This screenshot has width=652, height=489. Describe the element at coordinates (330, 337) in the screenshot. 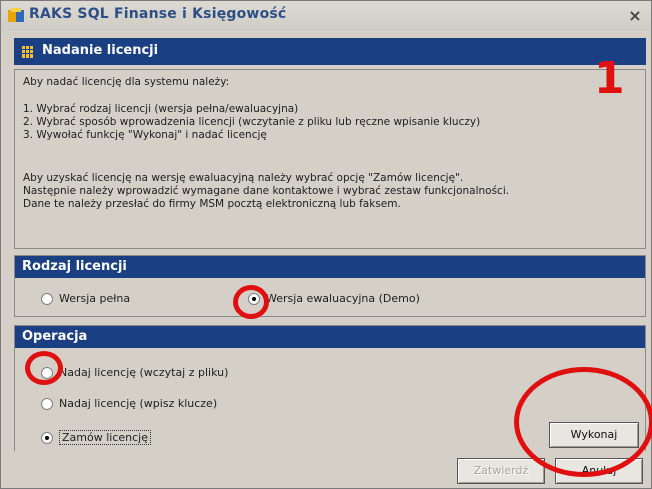

I see `operation-title: Operacja` at that location.